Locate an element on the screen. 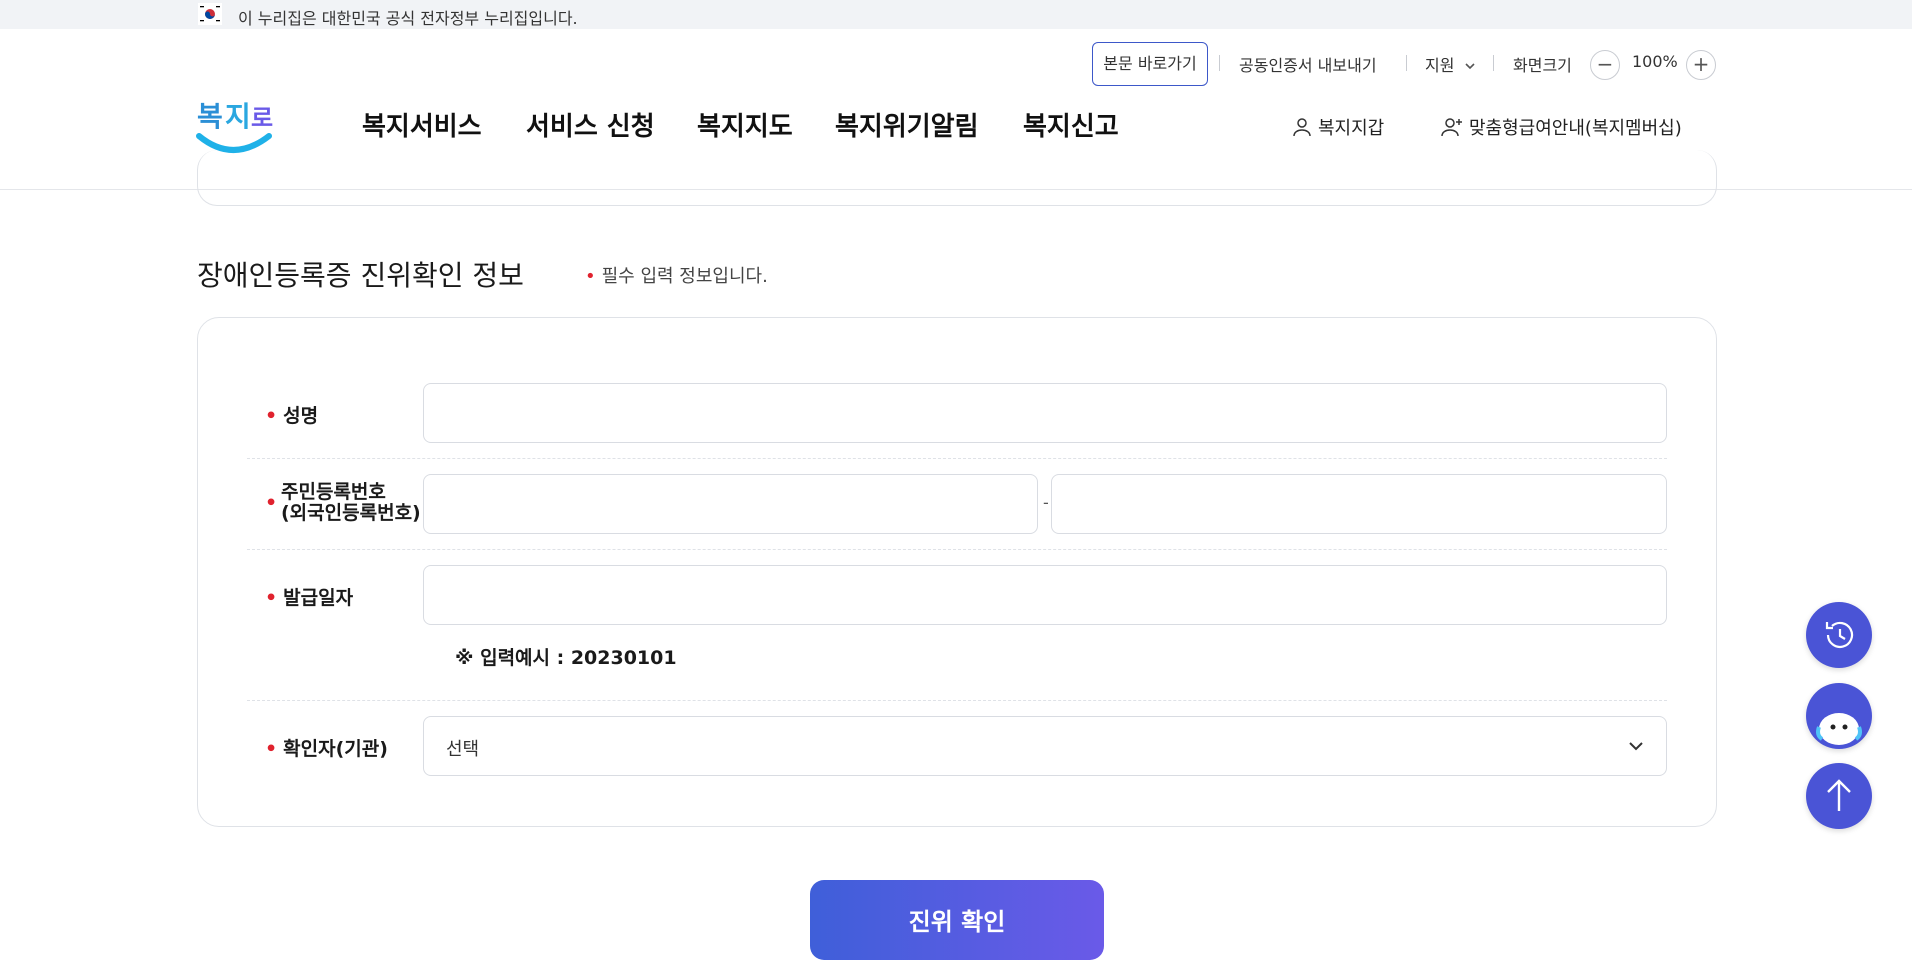 The width and height of the screenshot is (1912, 964). person-add-icon is located at coordinates (1451, 127).